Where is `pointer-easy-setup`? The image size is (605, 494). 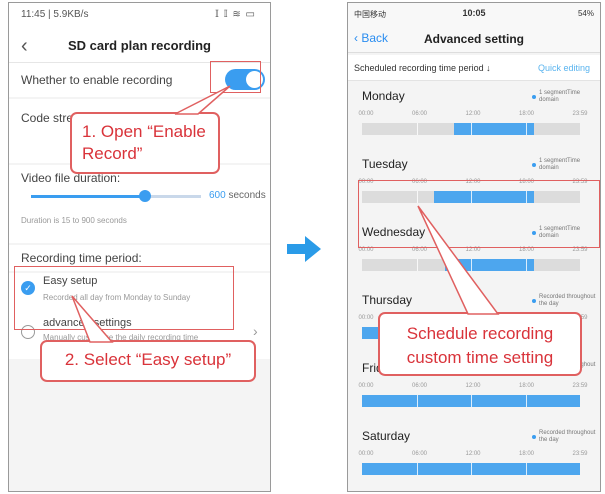 pointer-easy-setup is located at coordinates (92, 319).